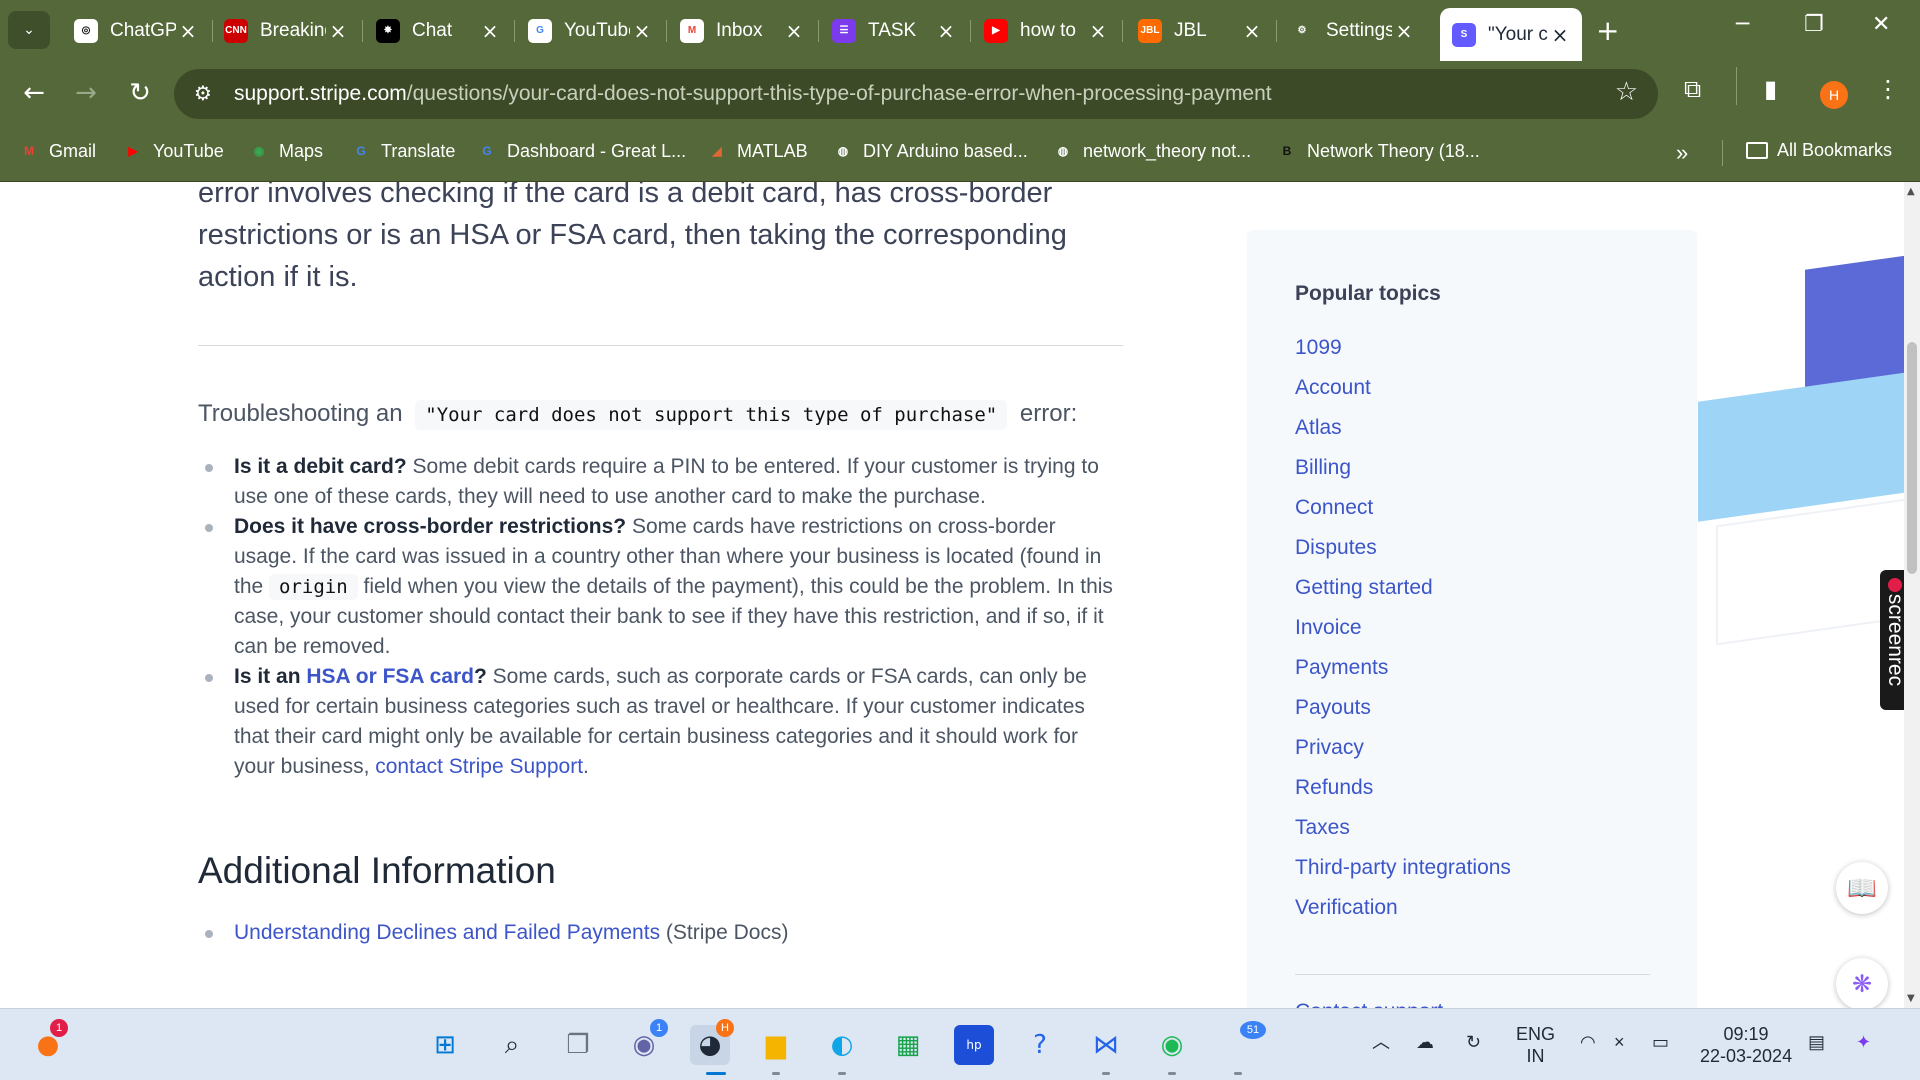 The height and width of the screenshot is (1080, 1920). Describe the element at coordinates (590, 30) in the screenshot. I see `tab-3: G YouTube×` at that location.